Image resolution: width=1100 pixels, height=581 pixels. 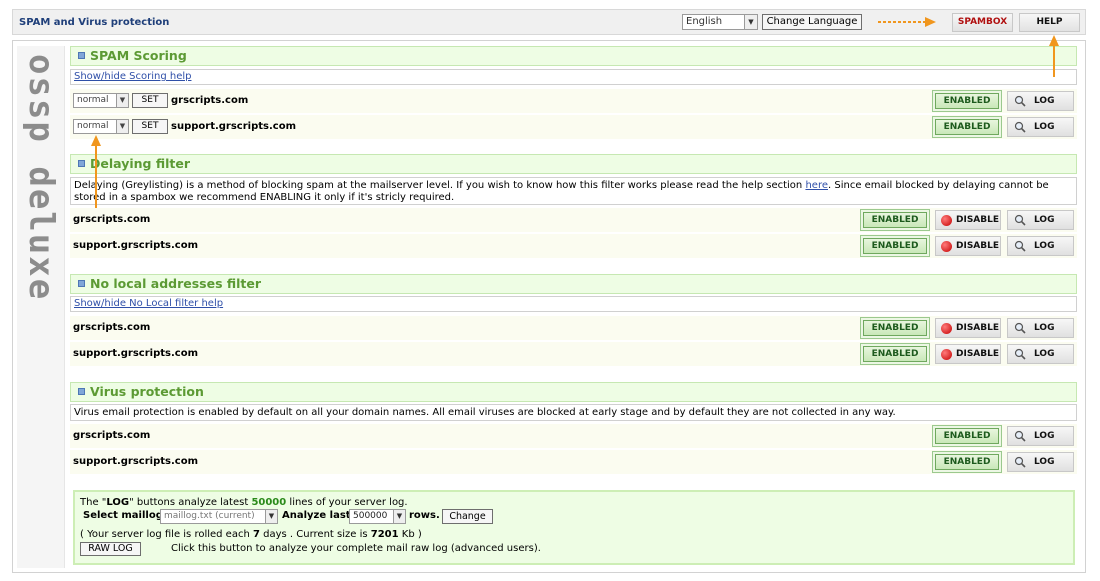 I want to click on show-hide-no-local-help-link: Show/hide No Local filter help, so click(x=148, y=303).